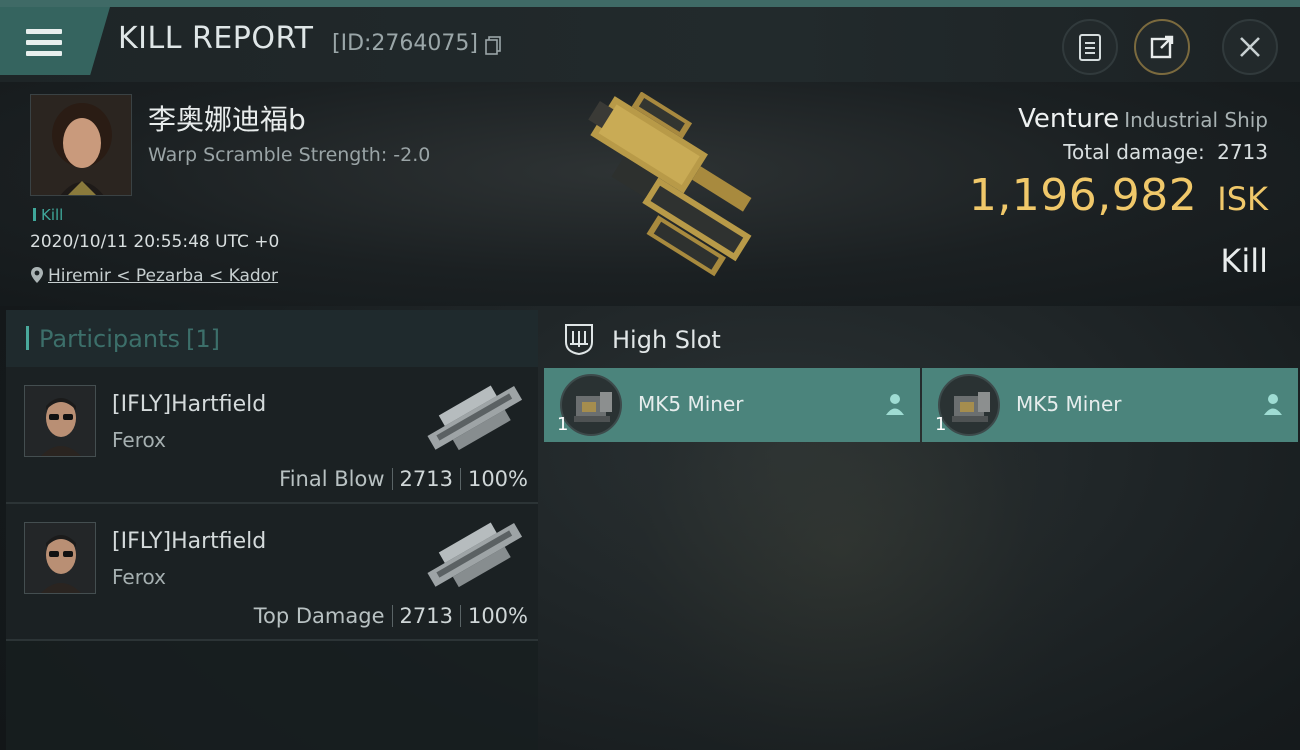 This screenshot has height=750, width=1300. I want to click on share-icon, so click(1162, 47).